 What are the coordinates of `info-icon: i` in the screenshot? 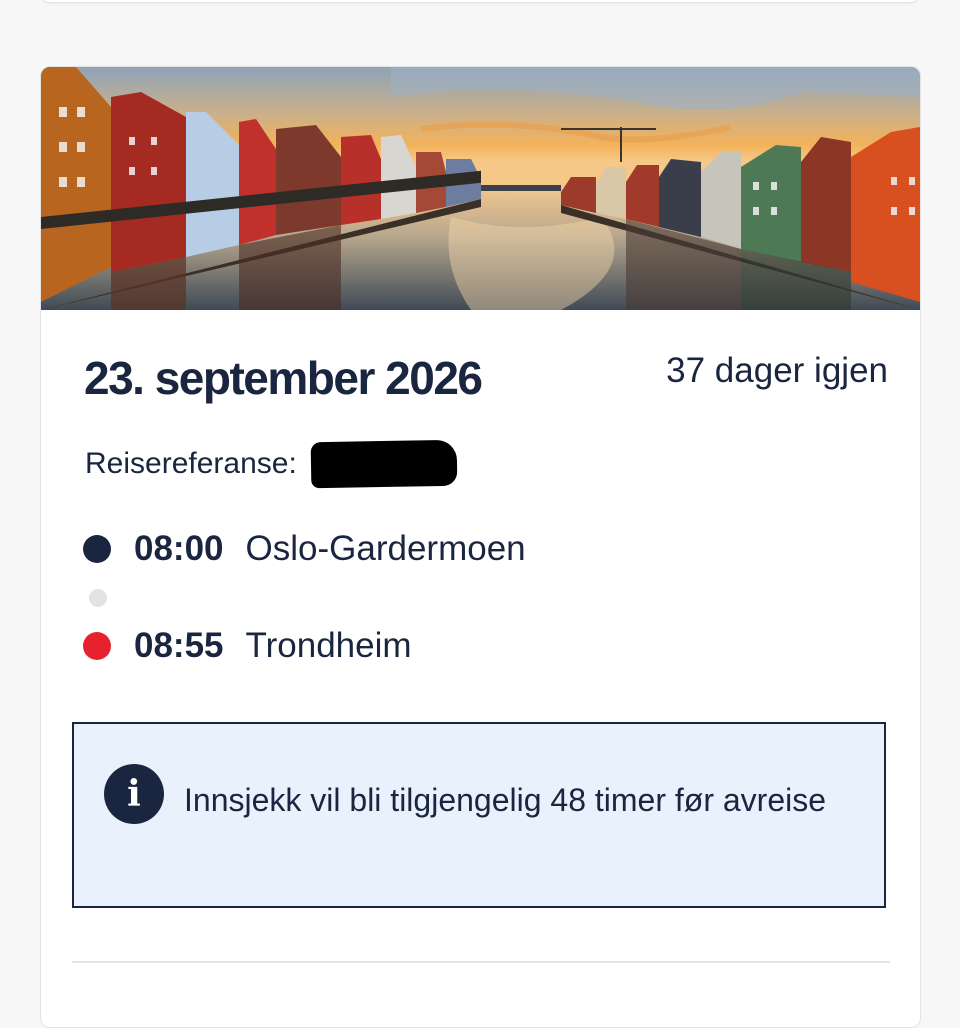 It's located at (134, 794).